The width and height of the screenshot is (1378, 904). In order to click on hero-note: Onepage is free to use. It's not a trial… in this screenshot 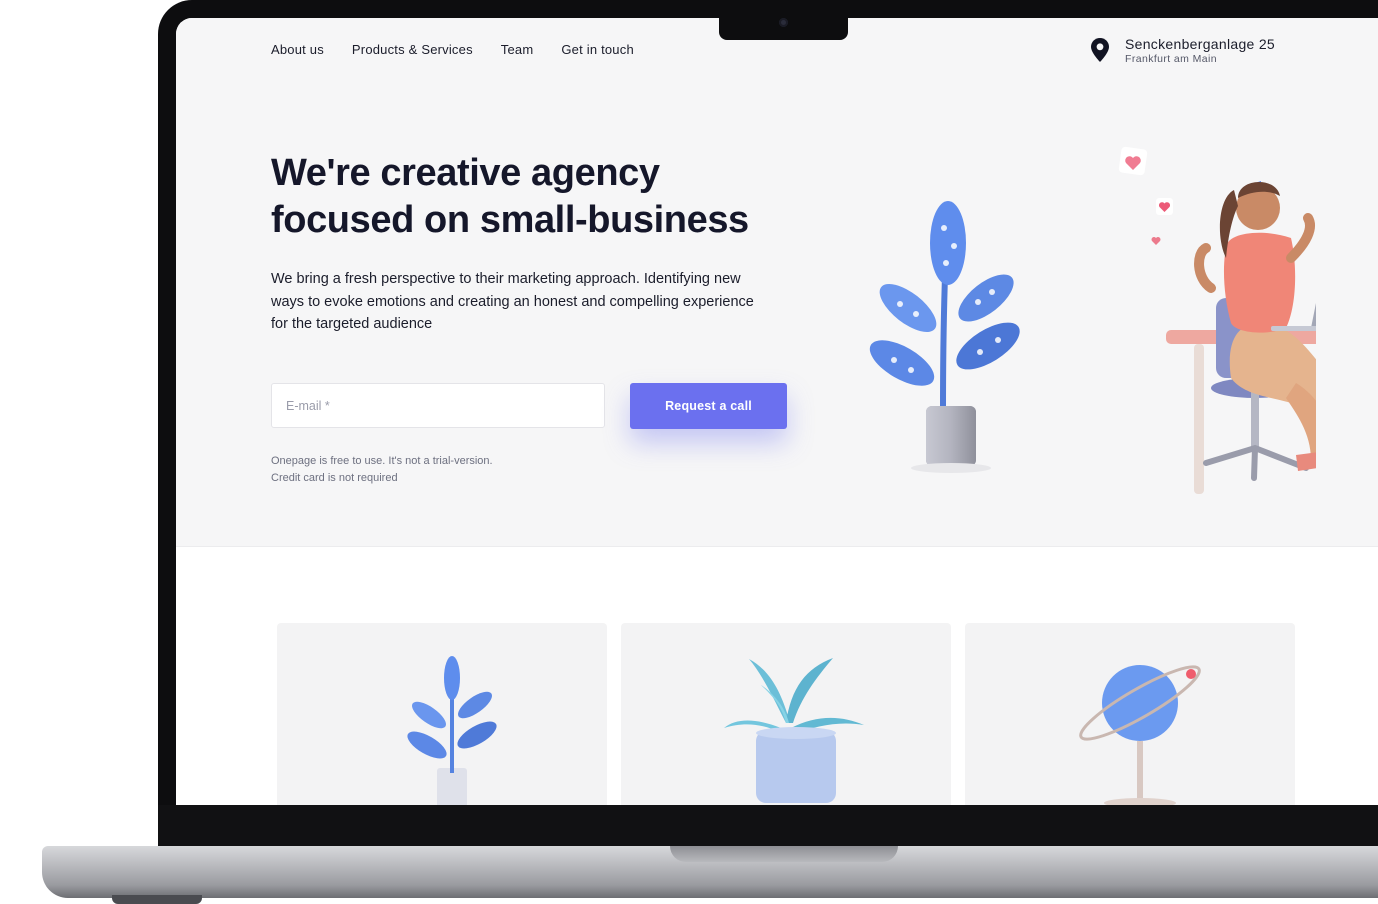, I will do `click(382, 470)`.